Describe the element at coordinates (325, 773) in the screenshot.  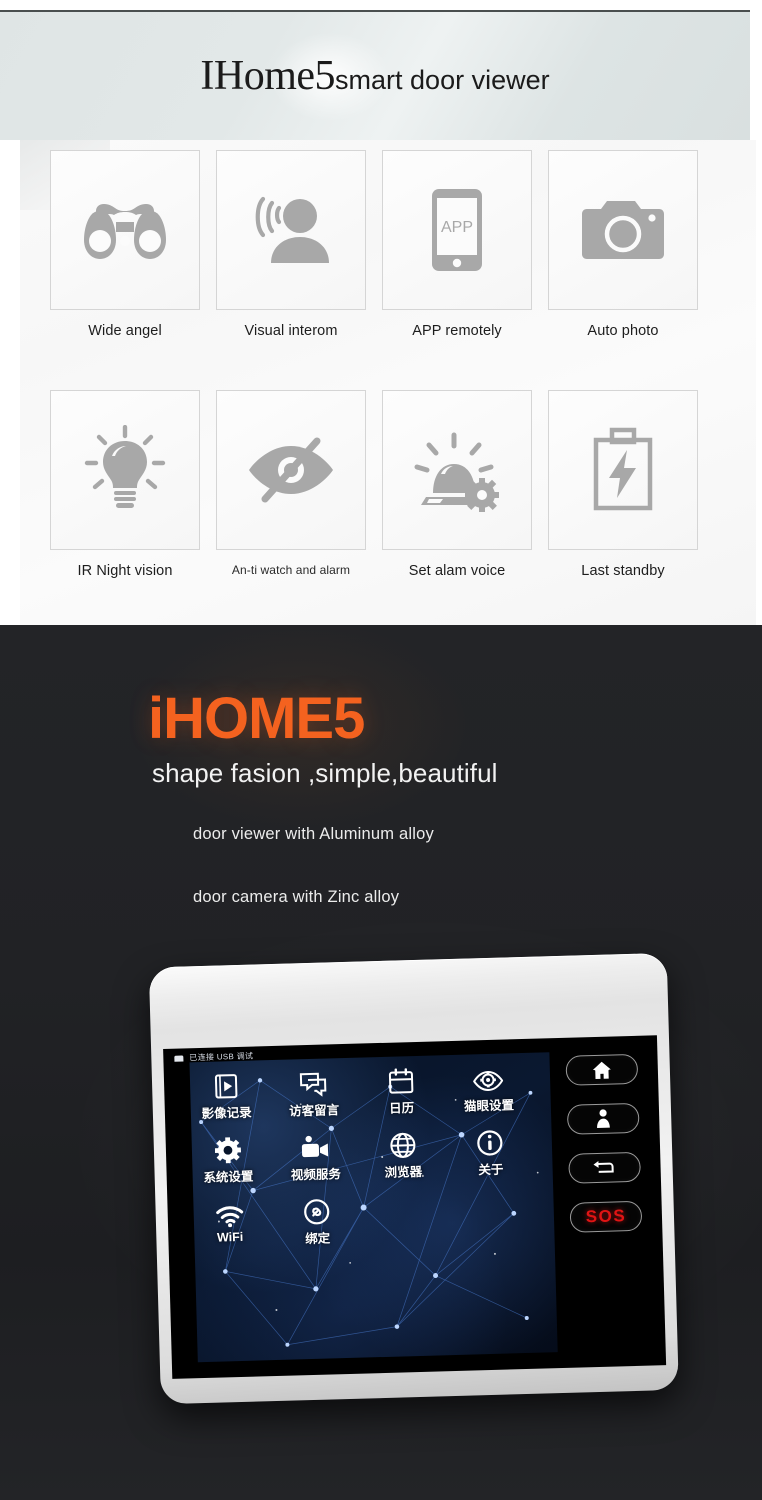
I see `showcase-tagline: shape fasion ,simple,beautiful` at that location.